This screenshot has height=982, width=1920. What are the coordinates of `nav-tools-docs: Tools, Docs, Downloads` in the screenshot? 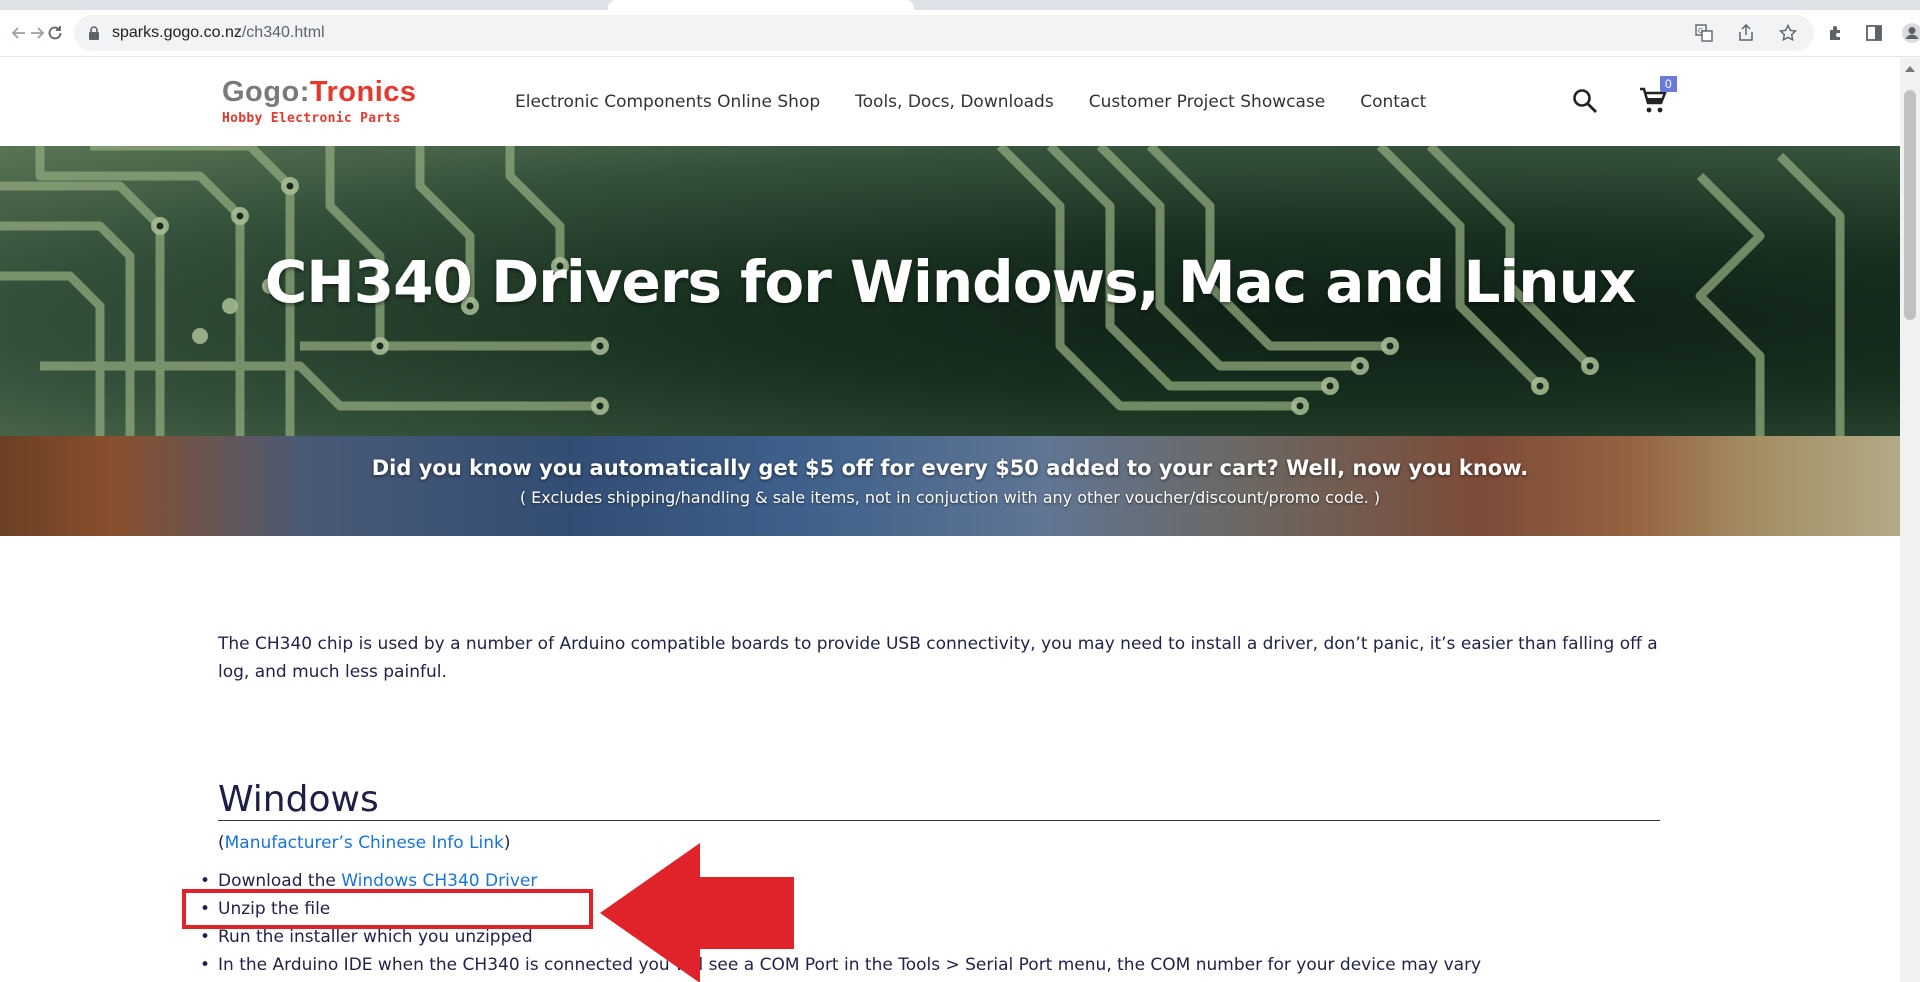 It's located at (954, 102).